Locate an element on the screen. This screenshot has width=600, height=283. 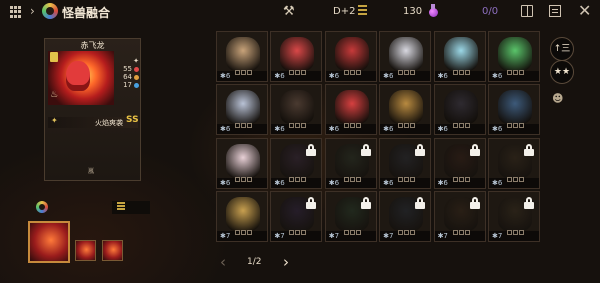
slot-badge-icon is located at coordinates (54, 57).